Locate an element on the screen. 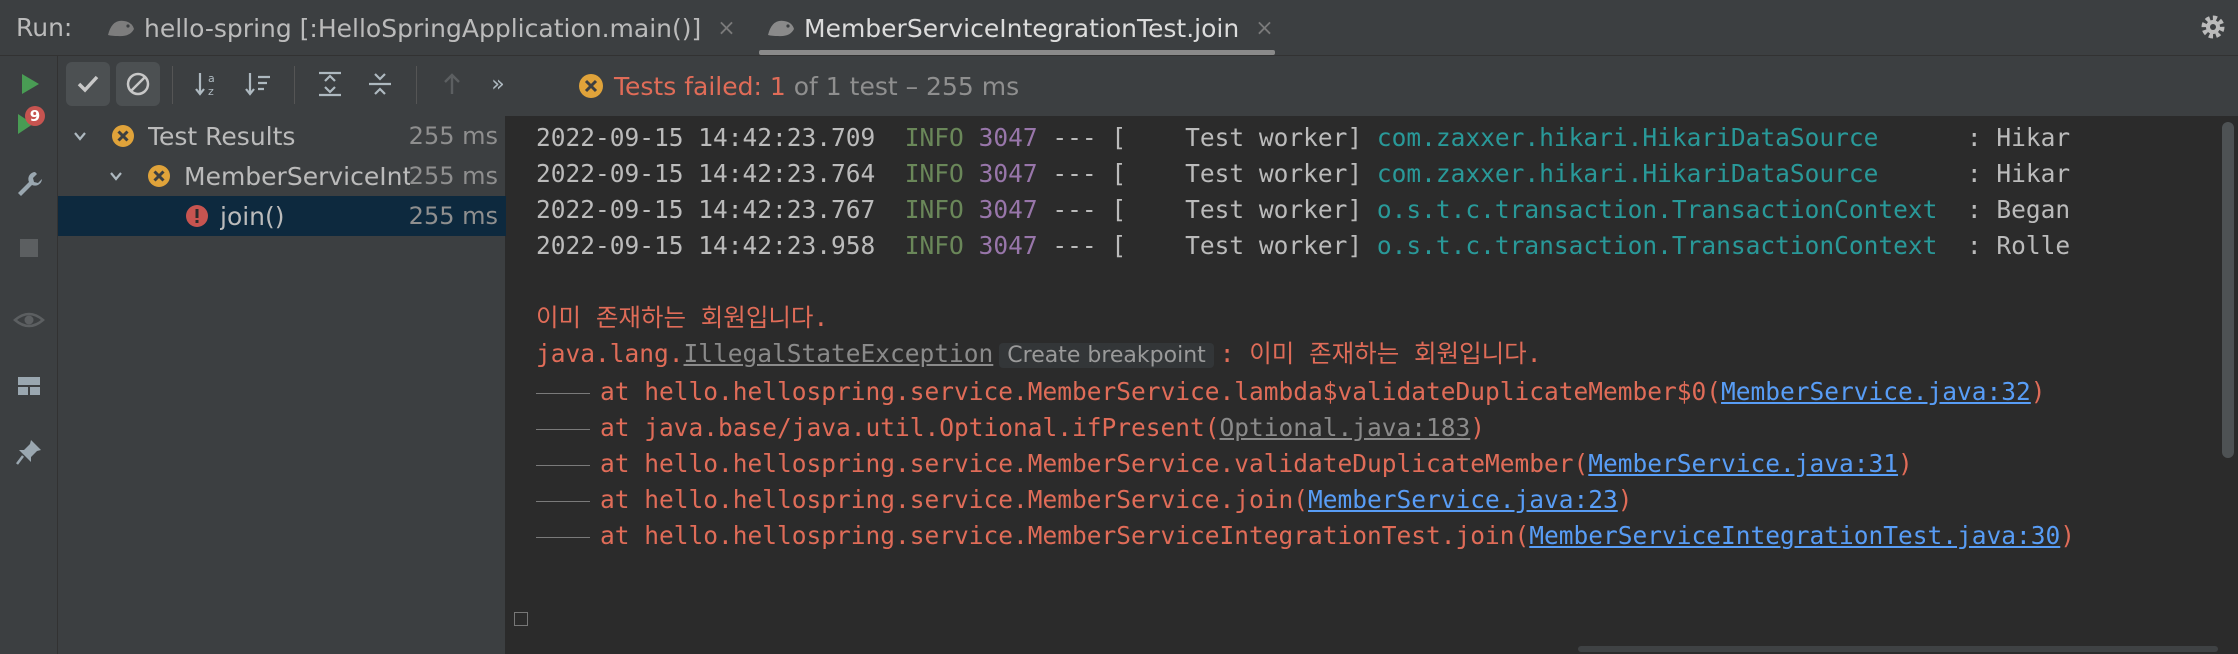  show-ignored-button is located at coordinates (138, 84).